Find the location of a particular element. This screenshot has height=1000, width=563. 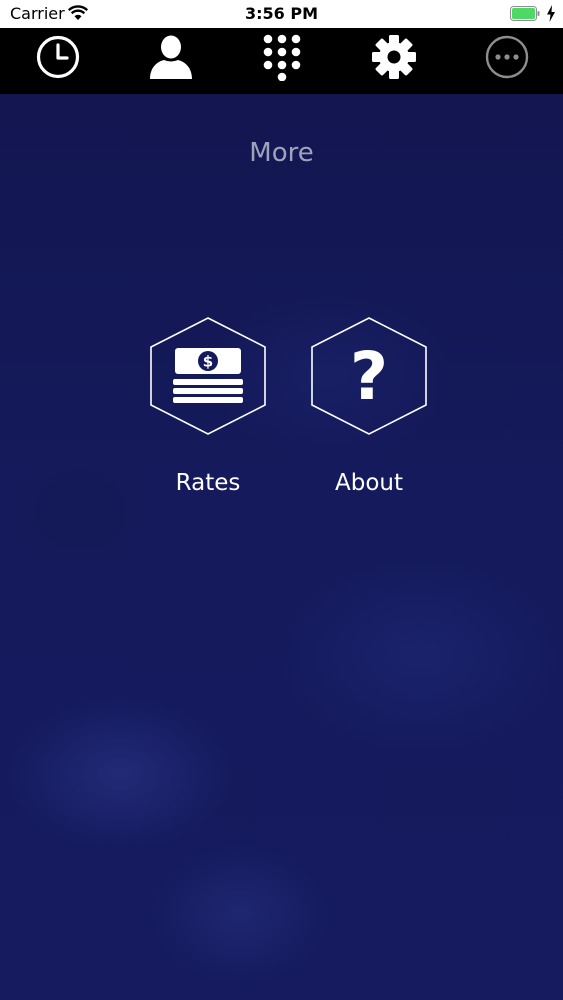

about-hexagon: ? is located at coordinates (369, 376).